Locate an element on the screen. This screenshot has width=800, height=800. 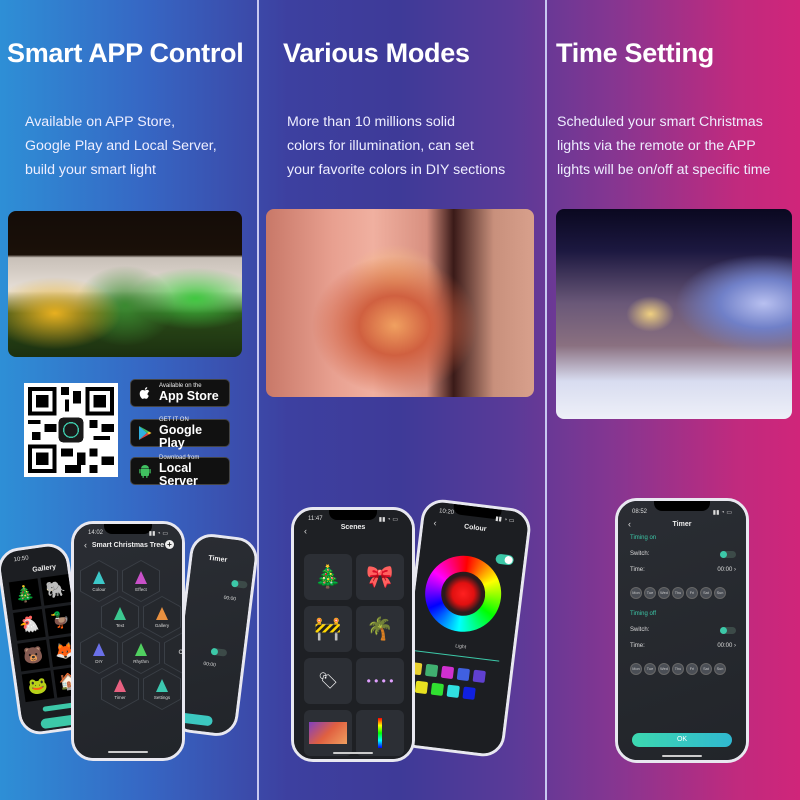
gallery-item: 🐔 is located at coordinates (29, 625).